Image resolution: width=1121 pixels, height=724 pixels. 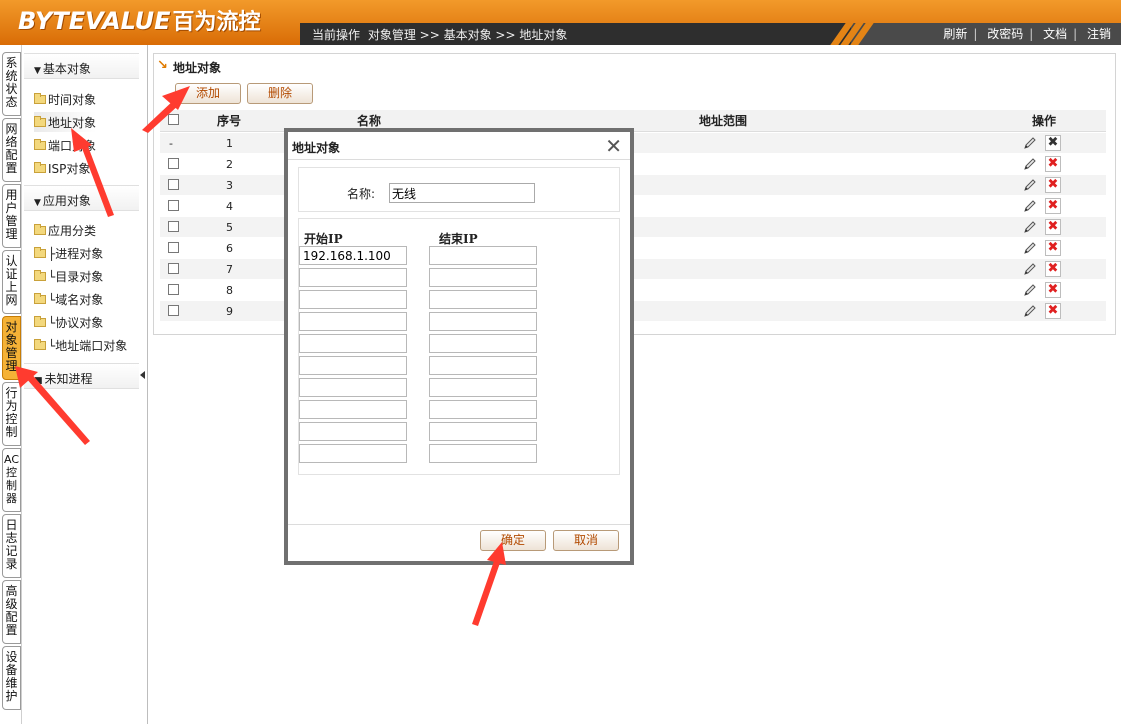 I want to click on tab-network-config: 网络配置, so click(x=11, y=150).